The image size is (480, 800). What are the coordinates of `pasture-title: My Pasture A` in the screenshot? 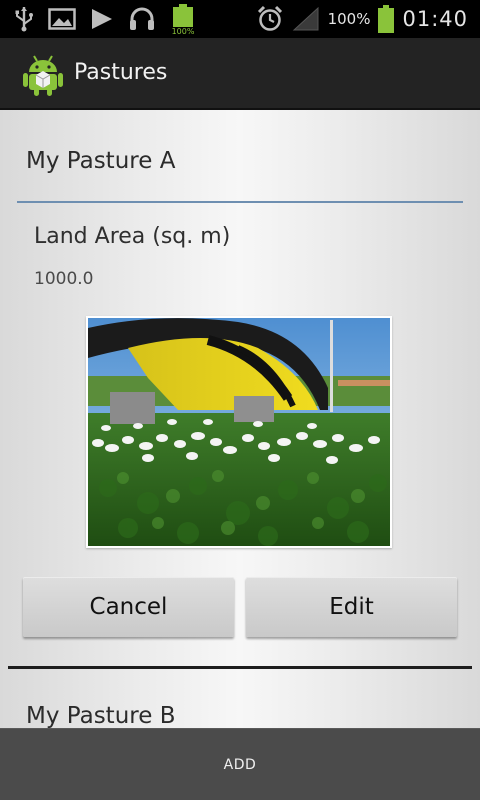 It's located at (100, 161).